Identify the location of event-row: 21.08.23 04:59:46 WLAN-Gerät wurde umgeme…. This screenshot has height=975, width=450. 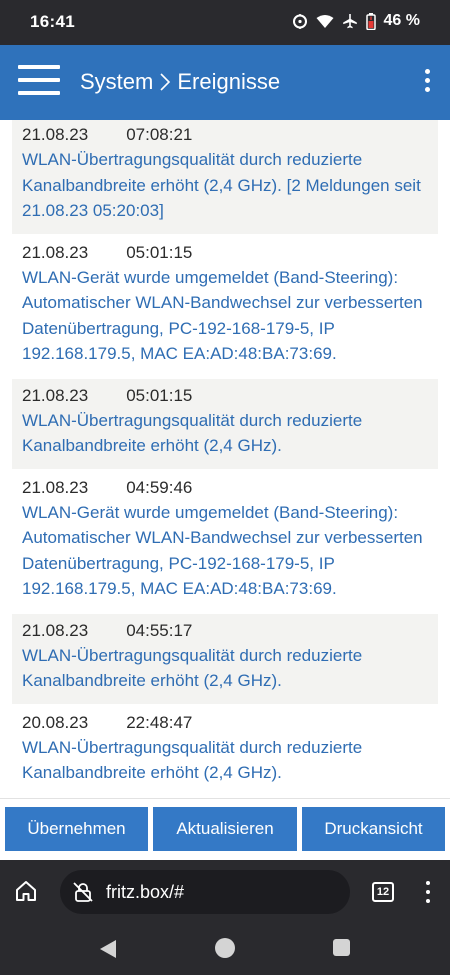
(225, 542).